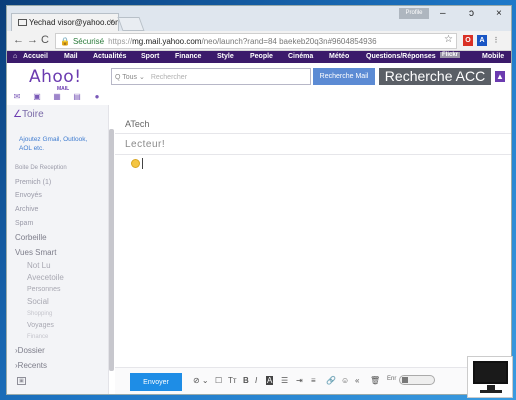  What do you see at coordinates (188, 56) in the screenshot?
I see `nav-finance: Finance` at bounding box center [188, 56].